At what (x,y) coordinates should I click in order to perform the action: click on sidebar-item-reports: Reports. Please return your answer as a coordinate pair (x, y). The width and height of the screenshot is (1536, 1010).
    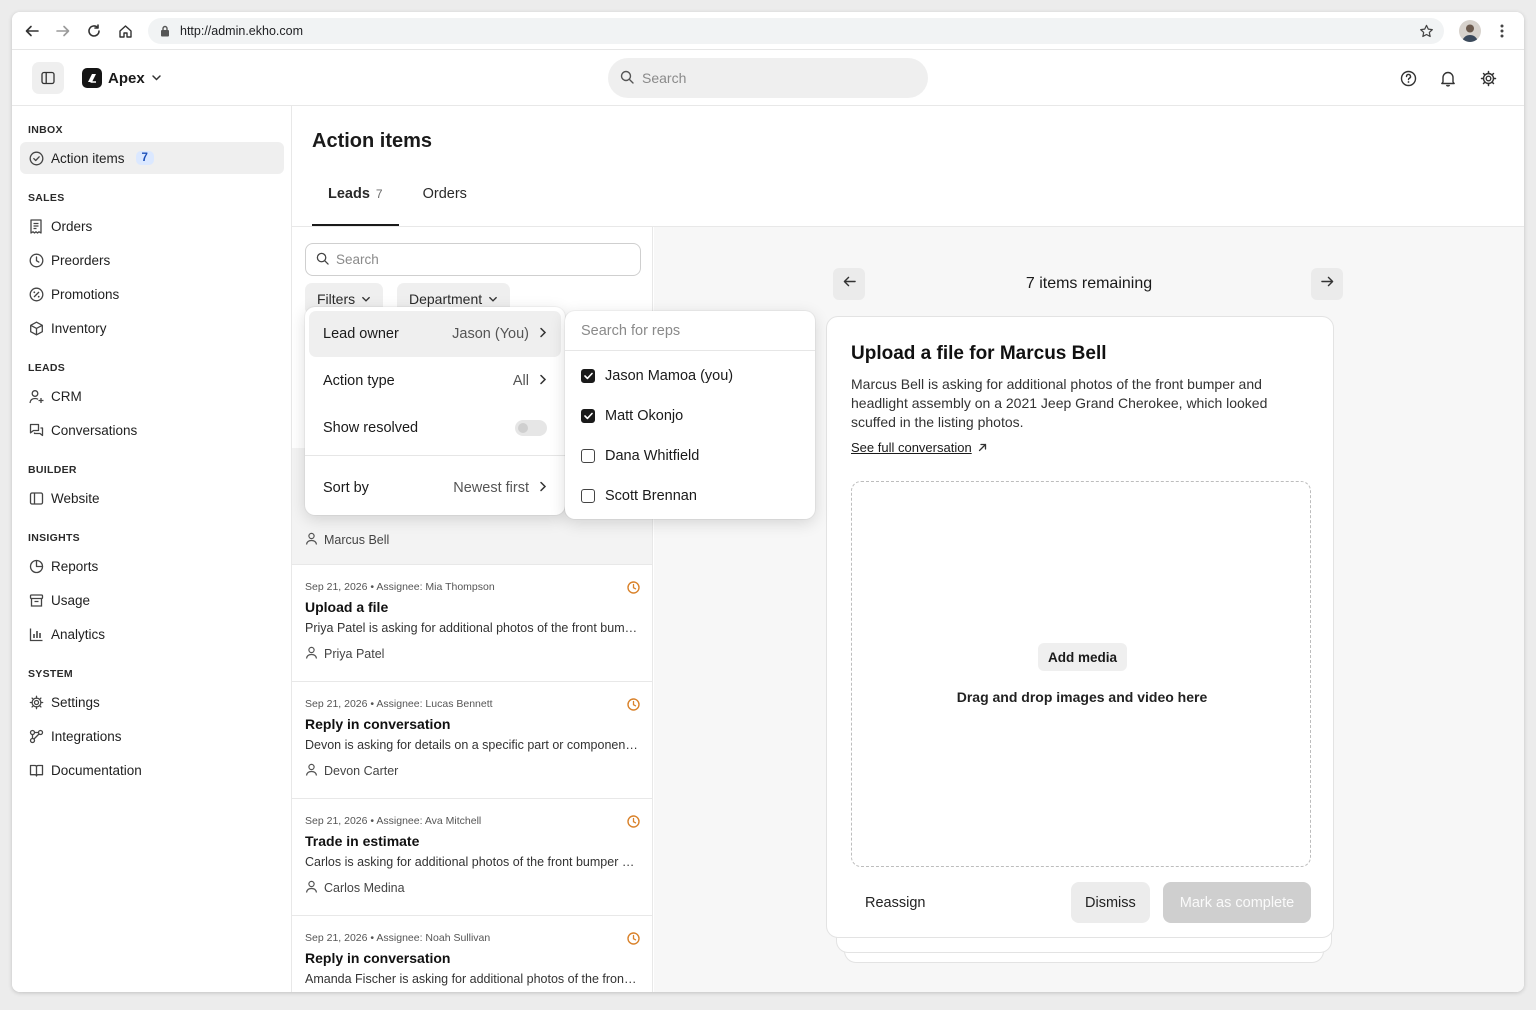
    Looking at the image, I should click on (152, 566).